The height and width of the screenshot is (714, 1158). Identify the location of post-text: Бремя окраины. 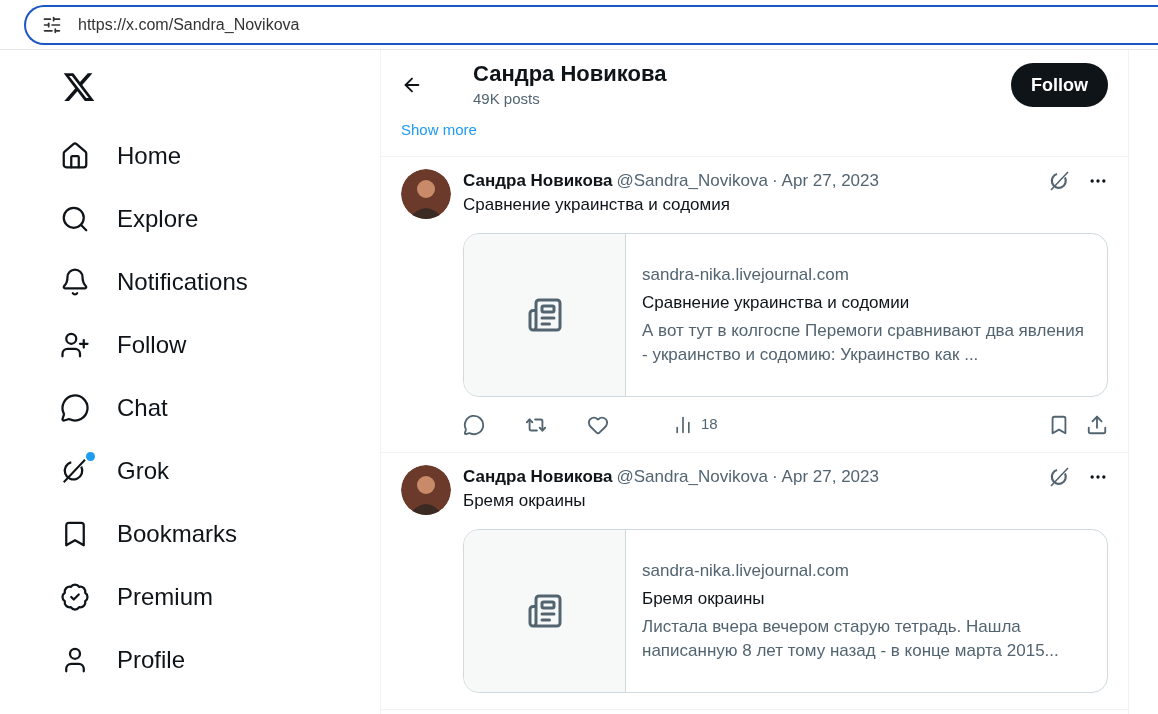
(525, 501).